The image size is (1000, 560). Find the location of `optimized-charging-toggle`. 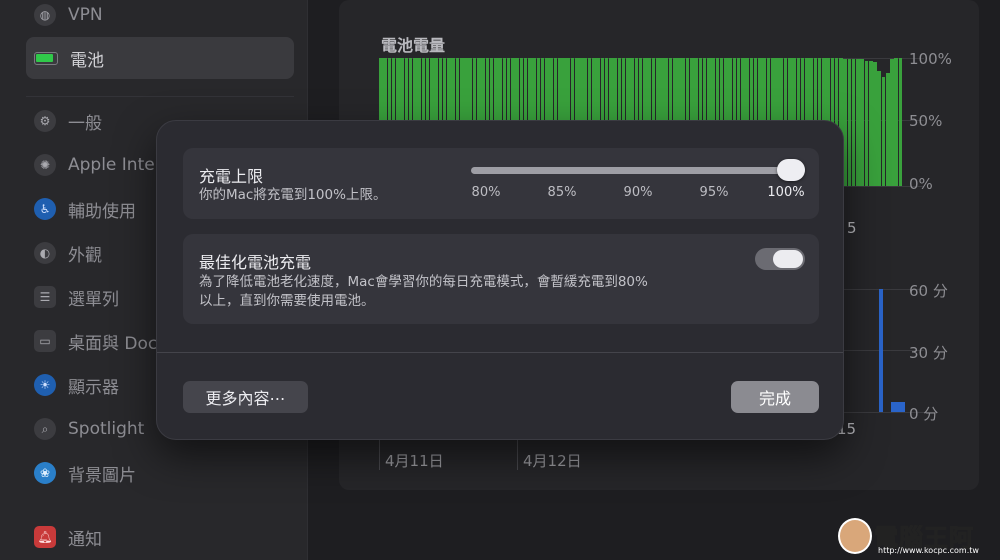

optimized-charging-toggle is located at coordinates (780, 259).